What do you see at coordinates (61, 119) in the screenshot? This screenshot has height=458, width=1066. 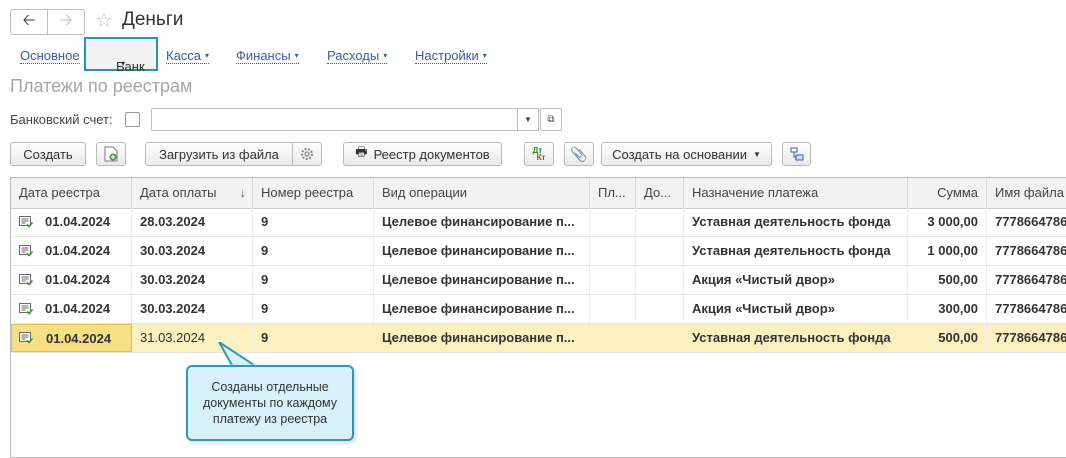 I see `bank-account-label: Банковский счет:` at bounding box center [61, 119].